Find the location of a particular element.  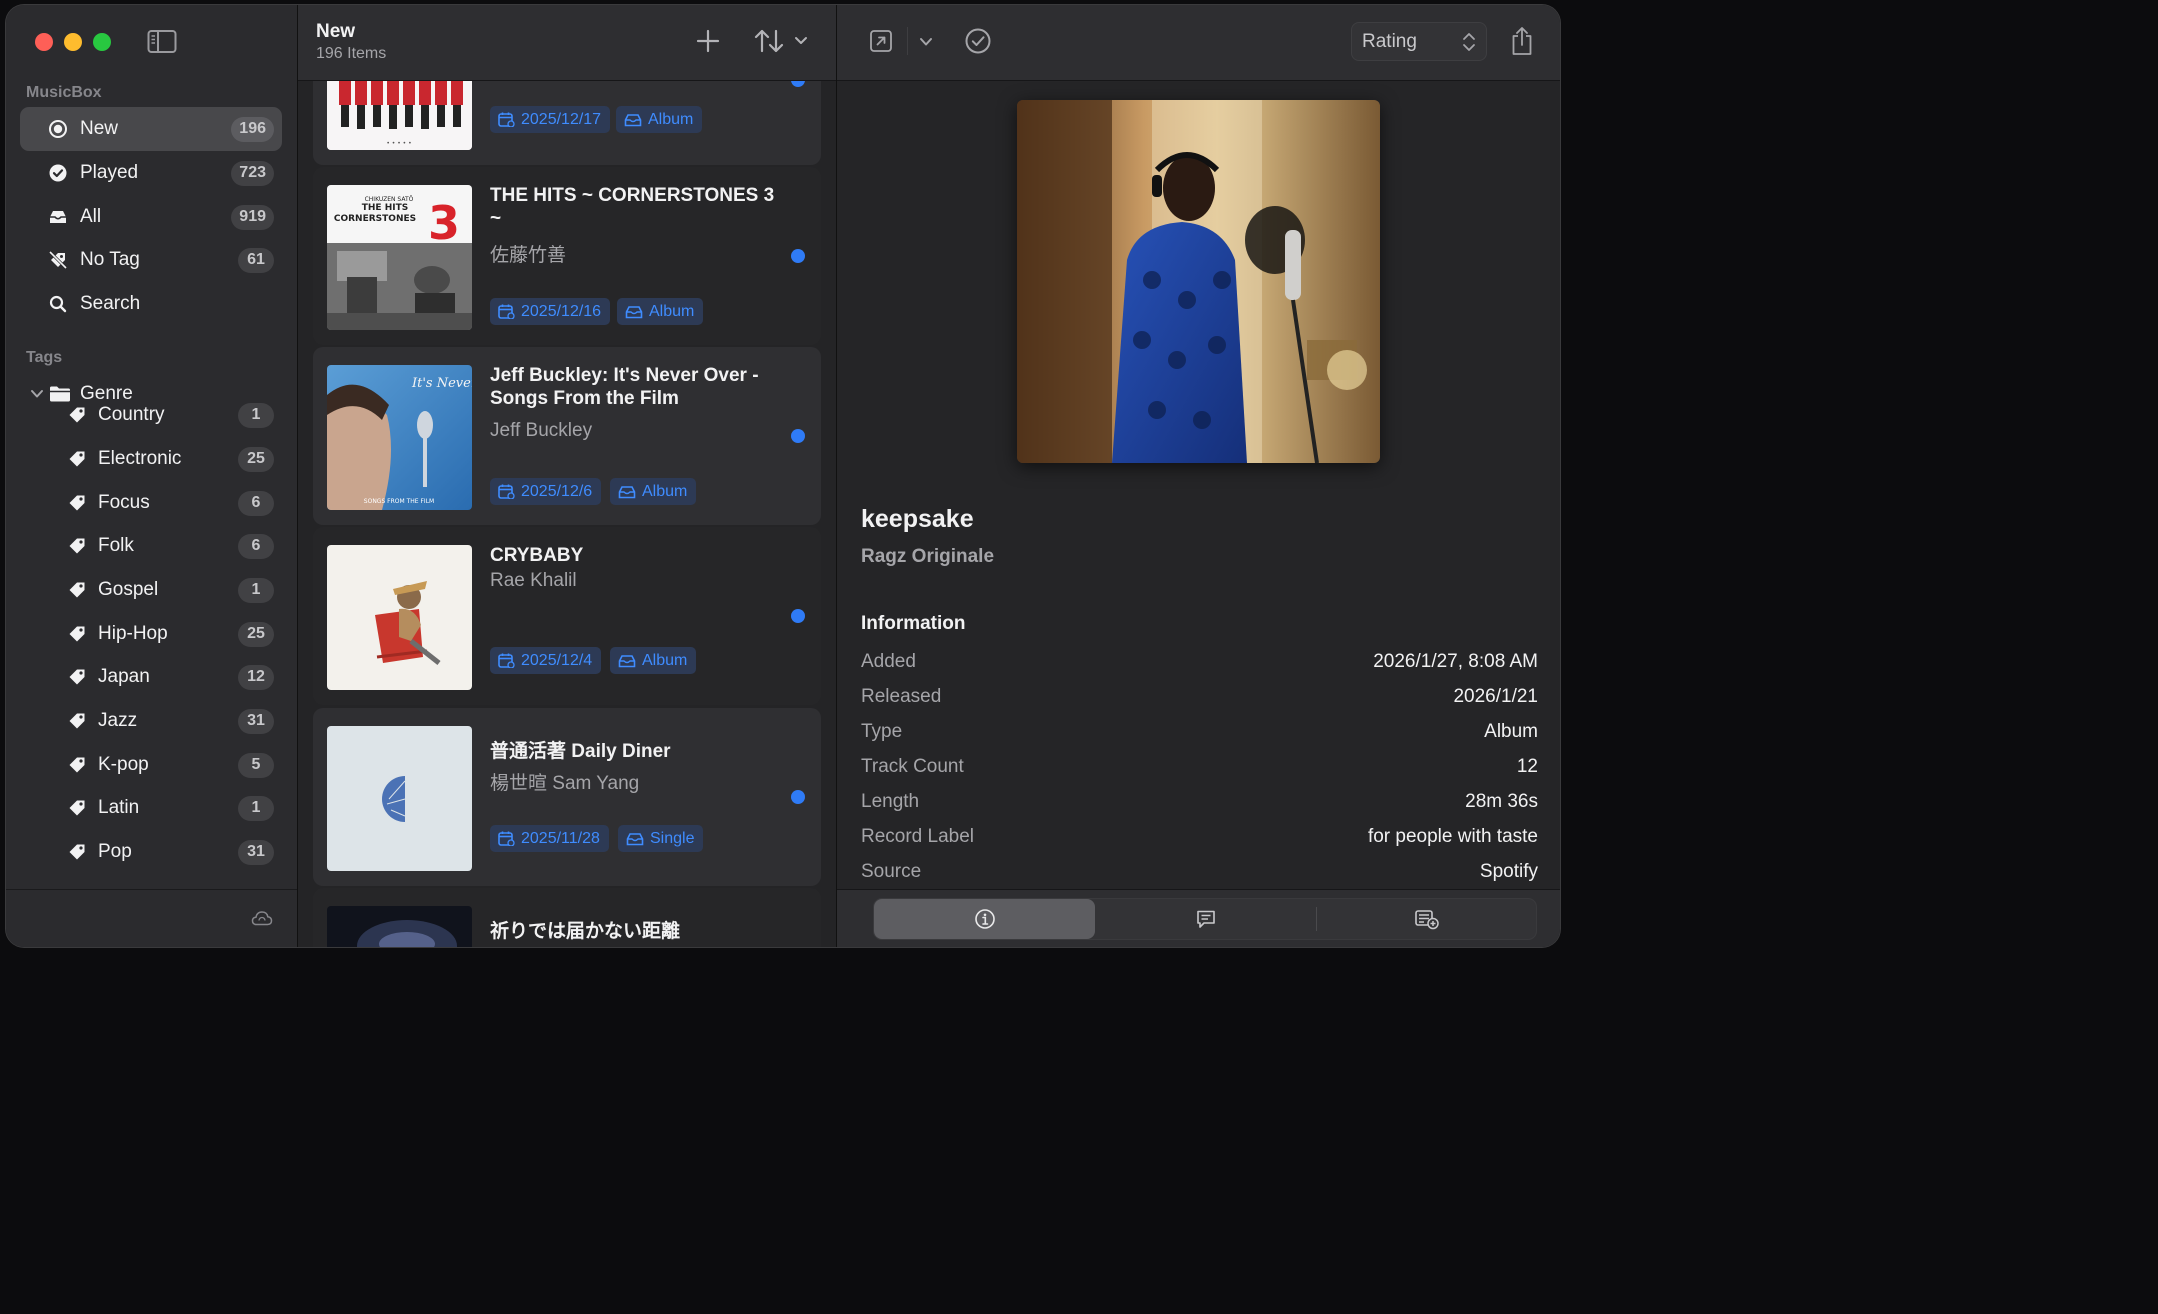

cloud-sync-icon is located at coordinates (262, 918).